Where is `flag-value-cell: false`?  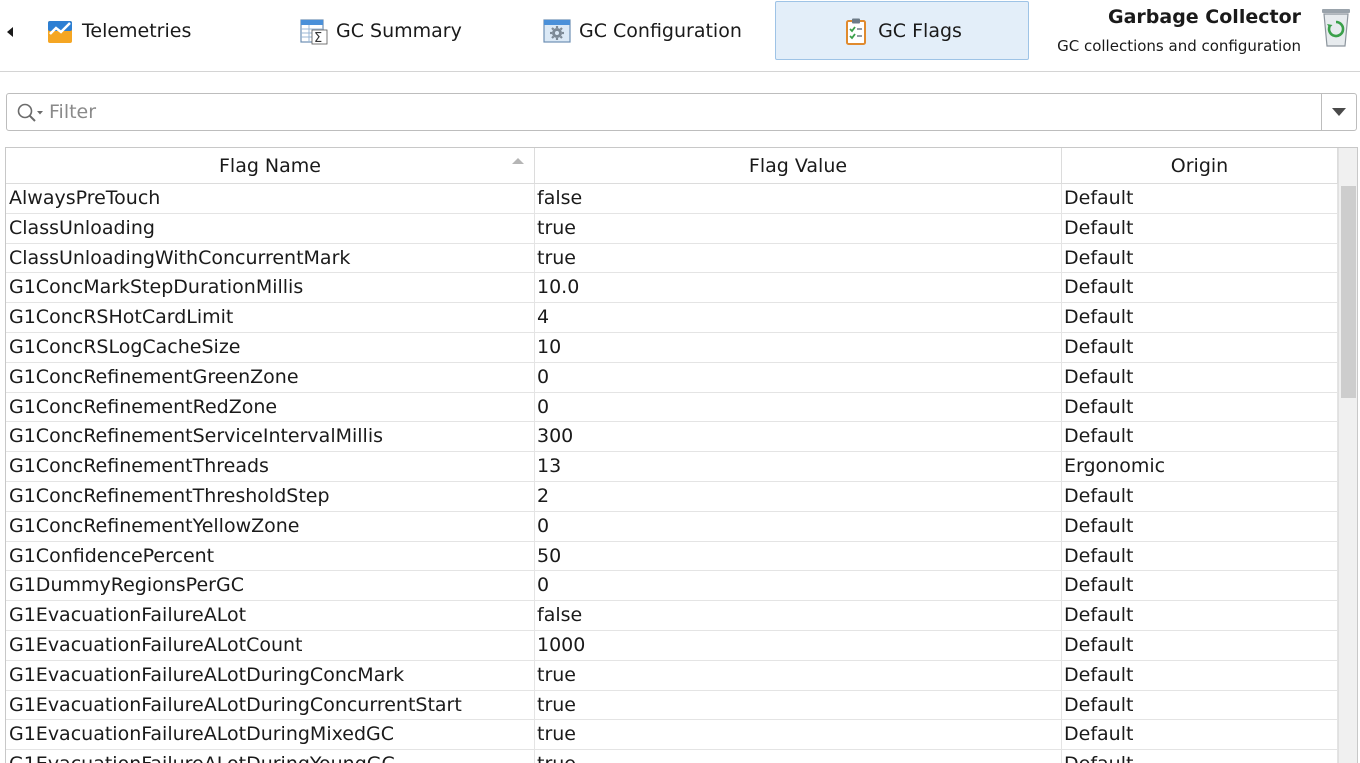
flag-value-cell: false is located at coordinates (798, 616).